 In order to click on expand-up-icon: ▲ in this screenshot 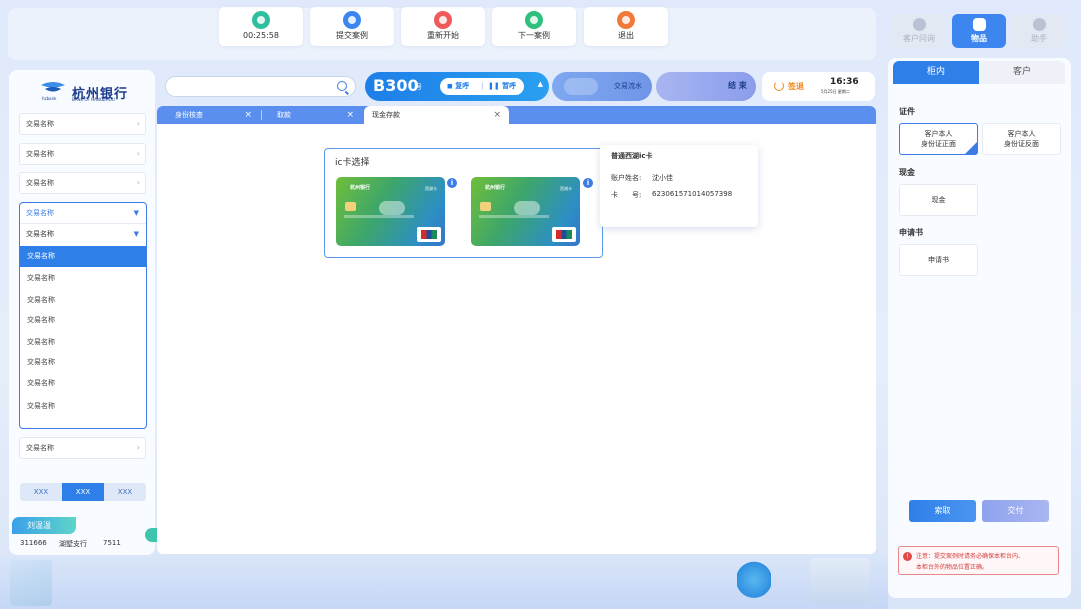, I will do `click(540, 84)`.